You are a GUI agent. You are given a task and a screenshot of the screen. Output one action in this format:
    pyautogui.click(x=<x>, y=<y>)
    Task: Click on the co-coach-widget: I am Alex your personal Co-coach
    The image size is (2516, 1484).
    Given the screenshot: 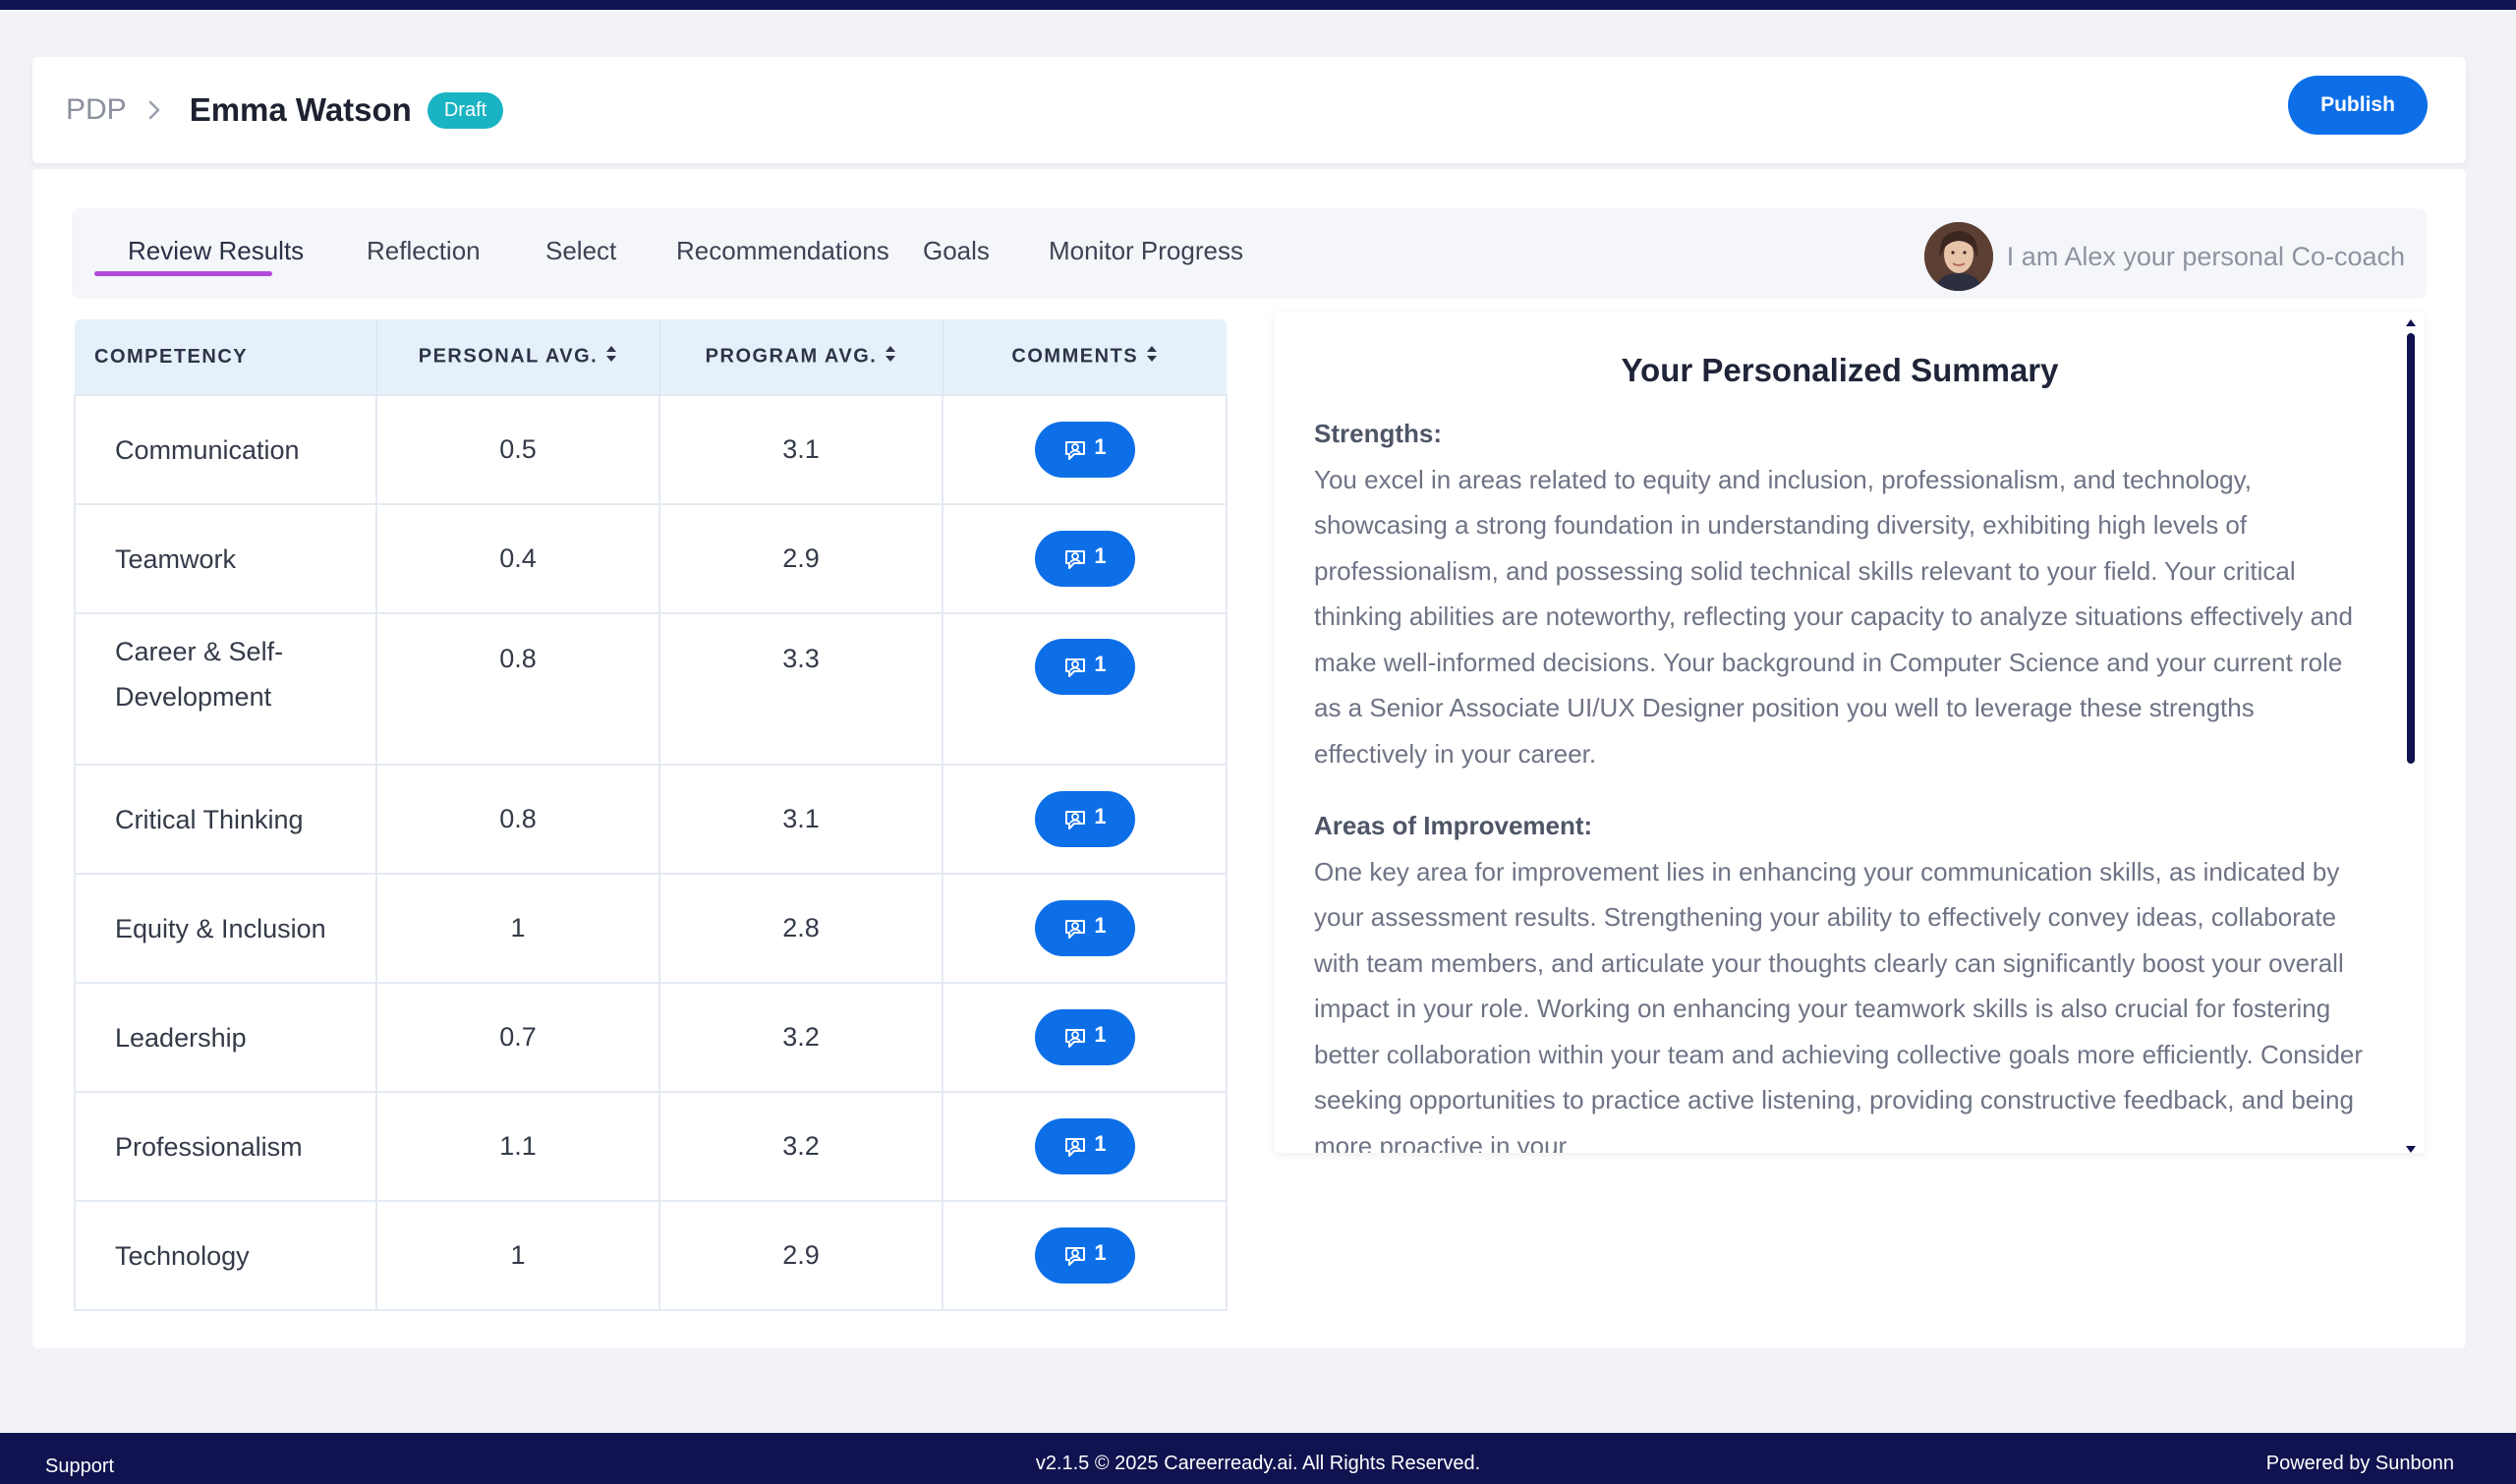 What is the action you would take?
    pyautogui.click(x=2164, y=256)
    